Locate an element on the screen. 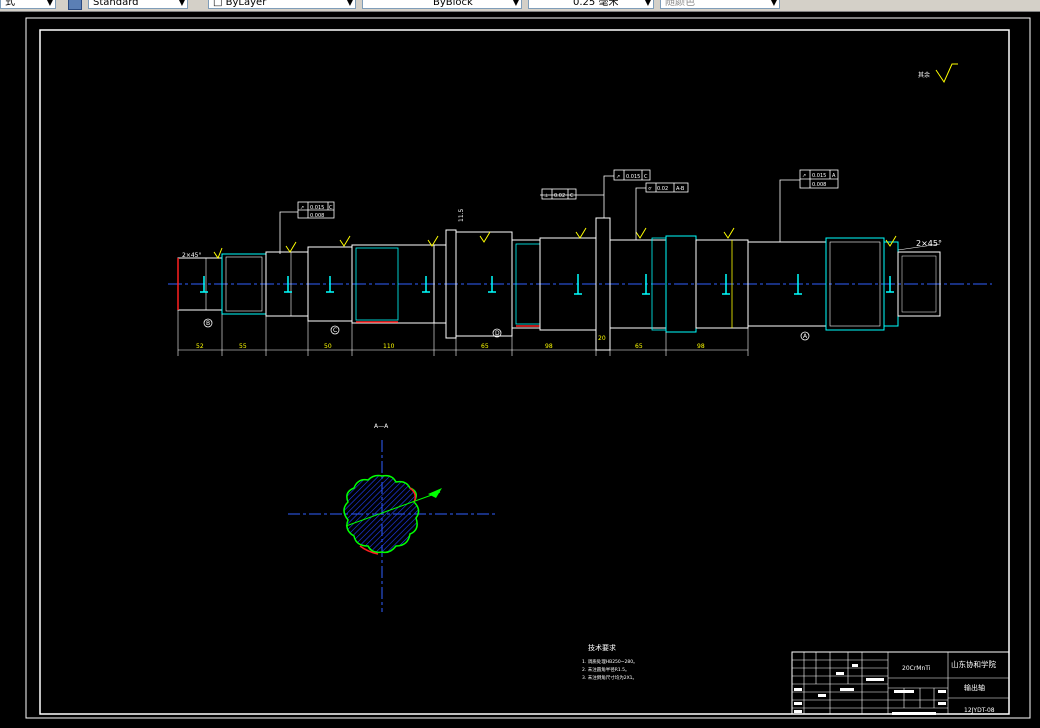 The image size is (1040, 728). dim-2: 55 is located at coordinates (243, 346).